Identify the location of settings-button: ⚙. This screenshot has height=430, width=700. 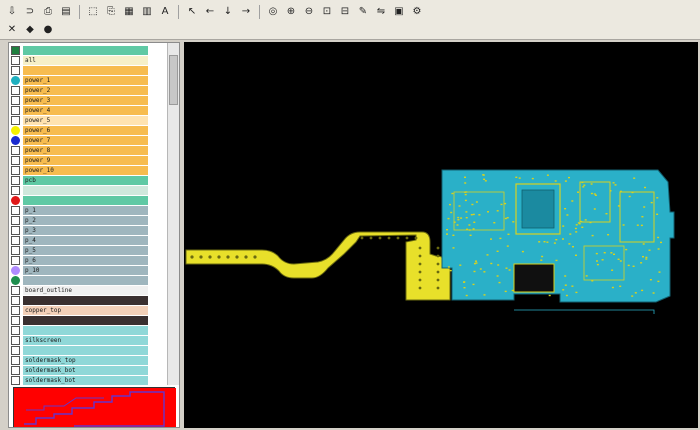
(417, 12).